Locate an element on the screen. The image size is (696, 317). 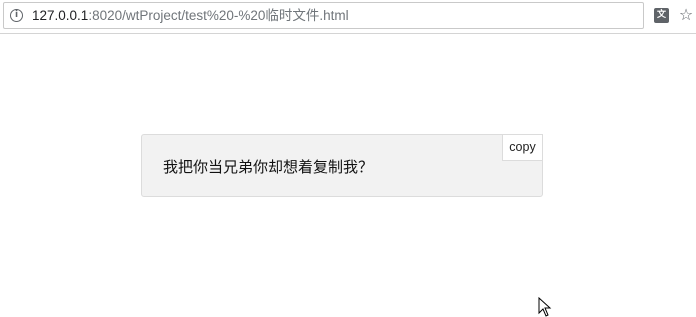
copy-button: copy is located at coordinates (522, 147).